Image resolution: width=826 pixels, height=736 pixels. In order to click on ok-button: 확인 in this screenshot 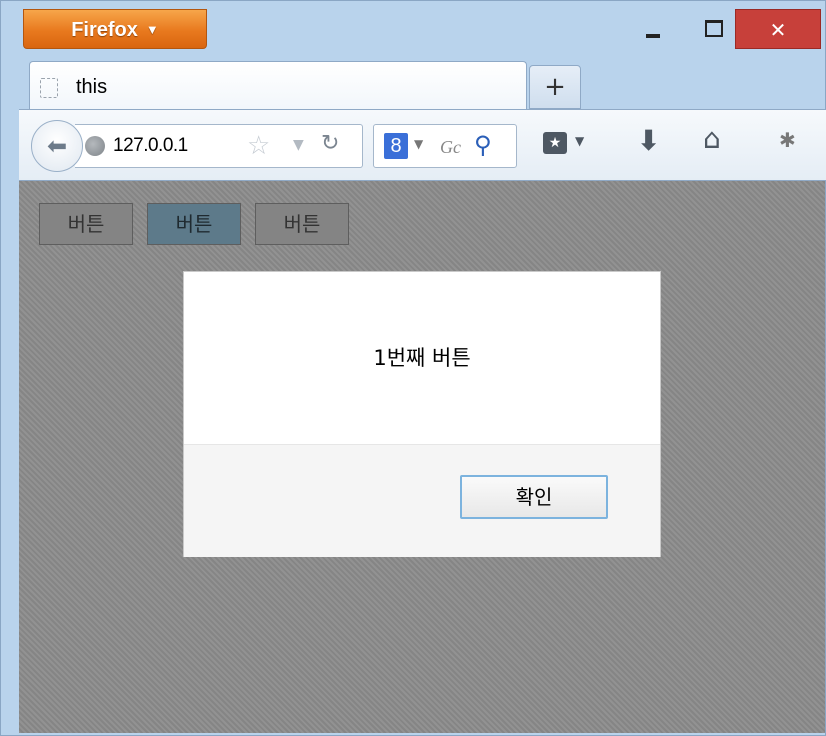, I will do `click(534, 497)`.